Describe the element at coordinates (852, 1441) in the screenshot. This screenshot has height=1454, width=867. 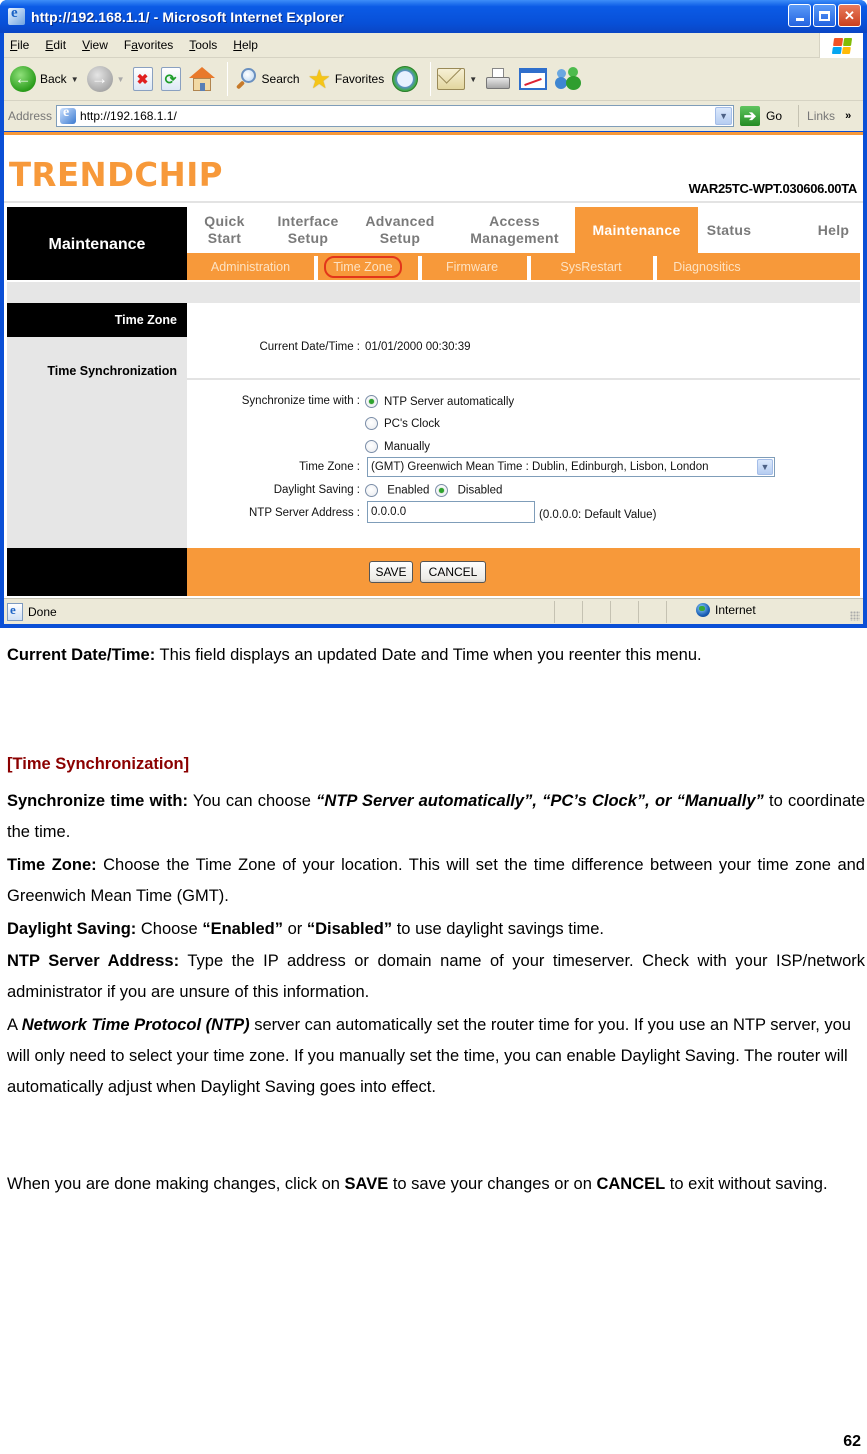
I see `page-number: 62` at that location.